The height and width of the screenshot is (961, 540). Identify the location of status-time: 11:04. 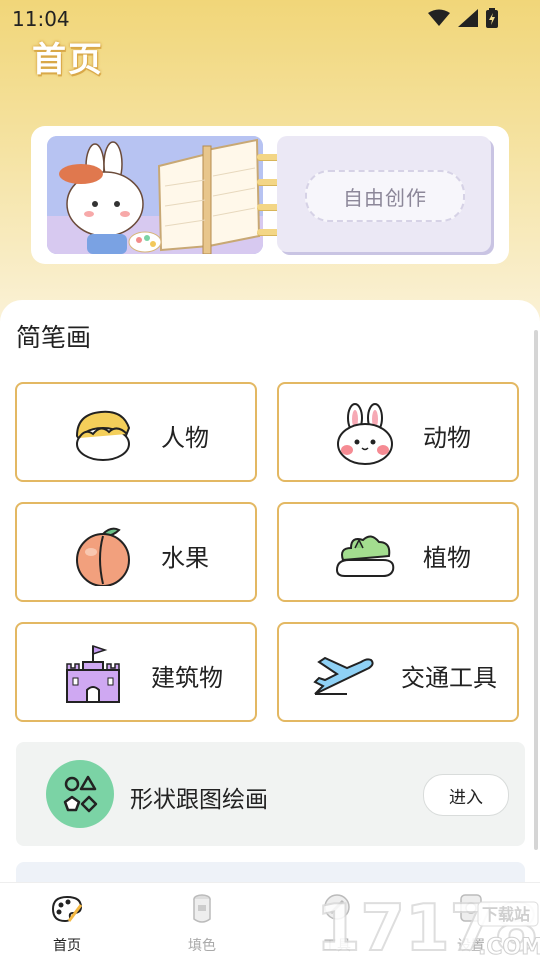
(41, 19).